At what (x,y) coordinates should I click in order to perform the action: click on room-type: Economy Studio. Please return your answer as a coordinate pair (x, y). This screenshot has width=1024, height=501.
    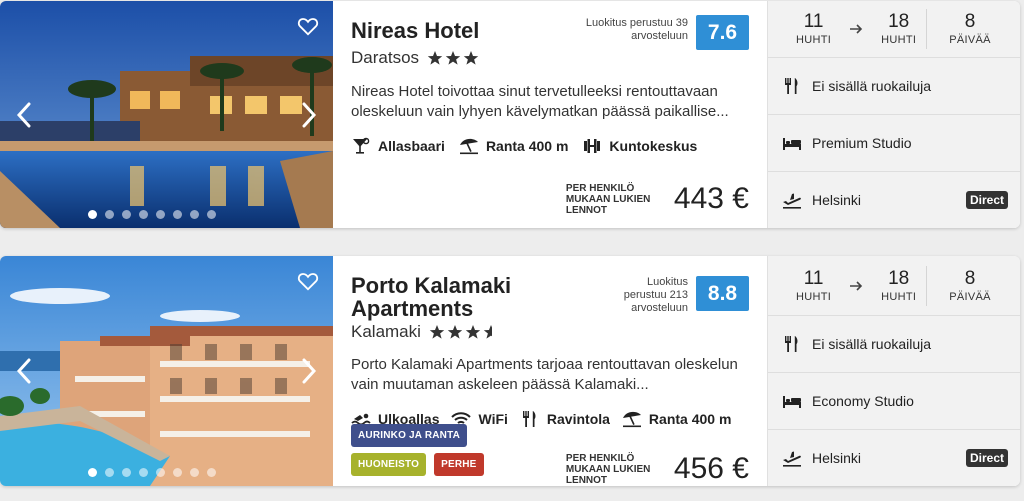
    Looking at the image, I should click on (894, 401).